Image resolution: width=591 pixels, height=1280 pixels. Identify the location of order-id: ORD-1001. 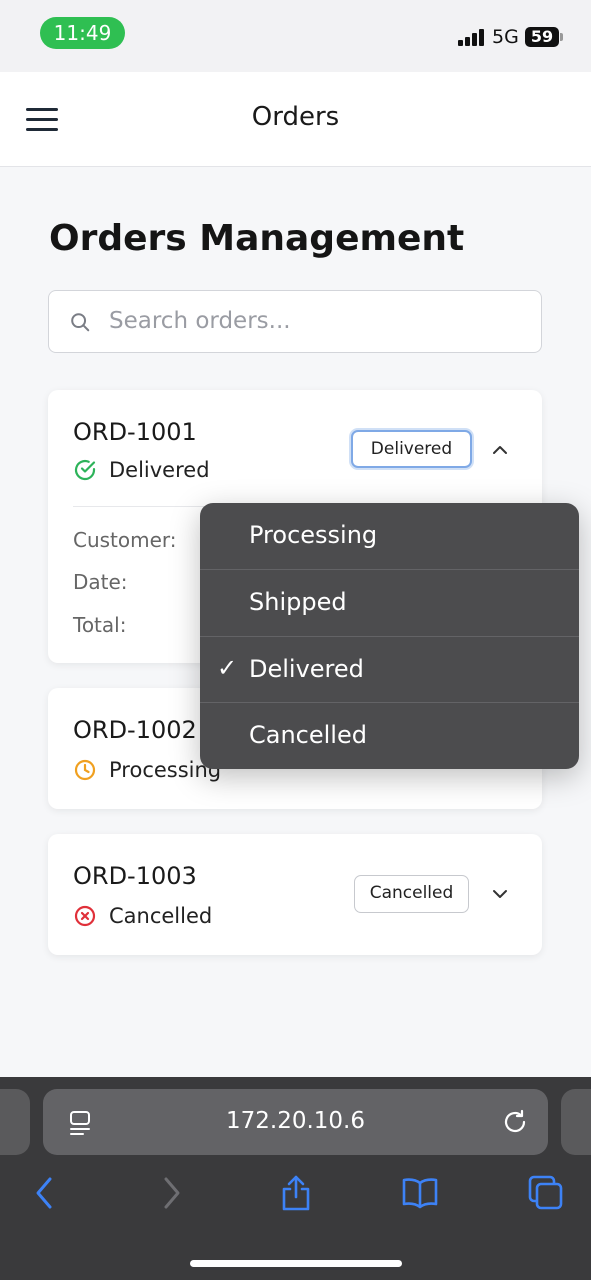
(135, 432).